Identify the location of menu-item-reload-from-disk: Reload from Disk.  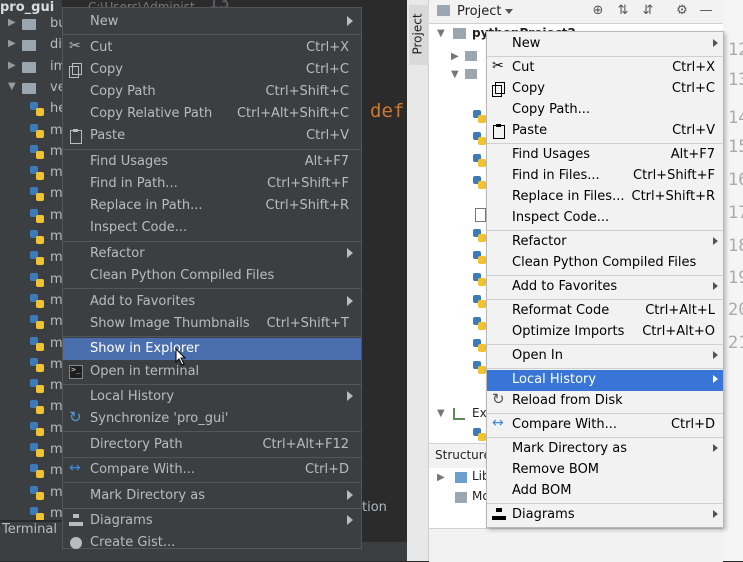
(605, 401).